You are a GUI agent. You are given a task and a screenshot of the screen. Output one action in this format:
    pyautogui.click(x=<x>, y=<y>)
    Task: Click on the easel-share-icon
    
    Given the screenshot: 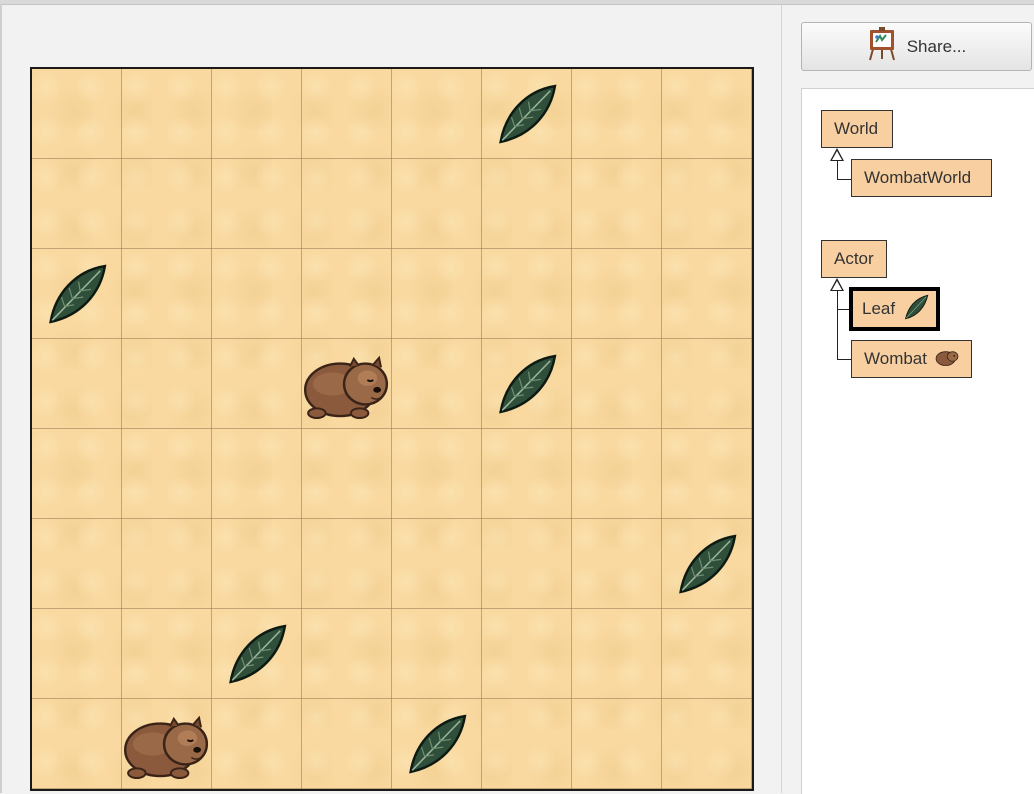 What is the action you would take?
    pyautogui.click(x=882, y=46)
    